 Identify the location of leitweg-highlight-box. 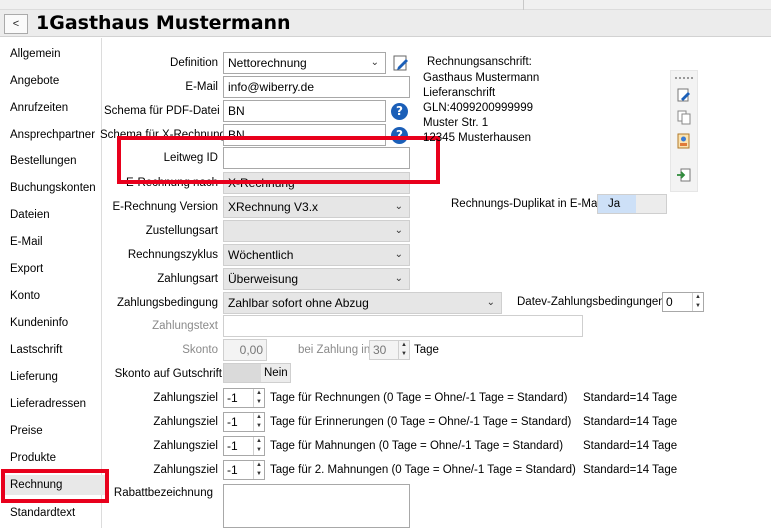
(278, 160).